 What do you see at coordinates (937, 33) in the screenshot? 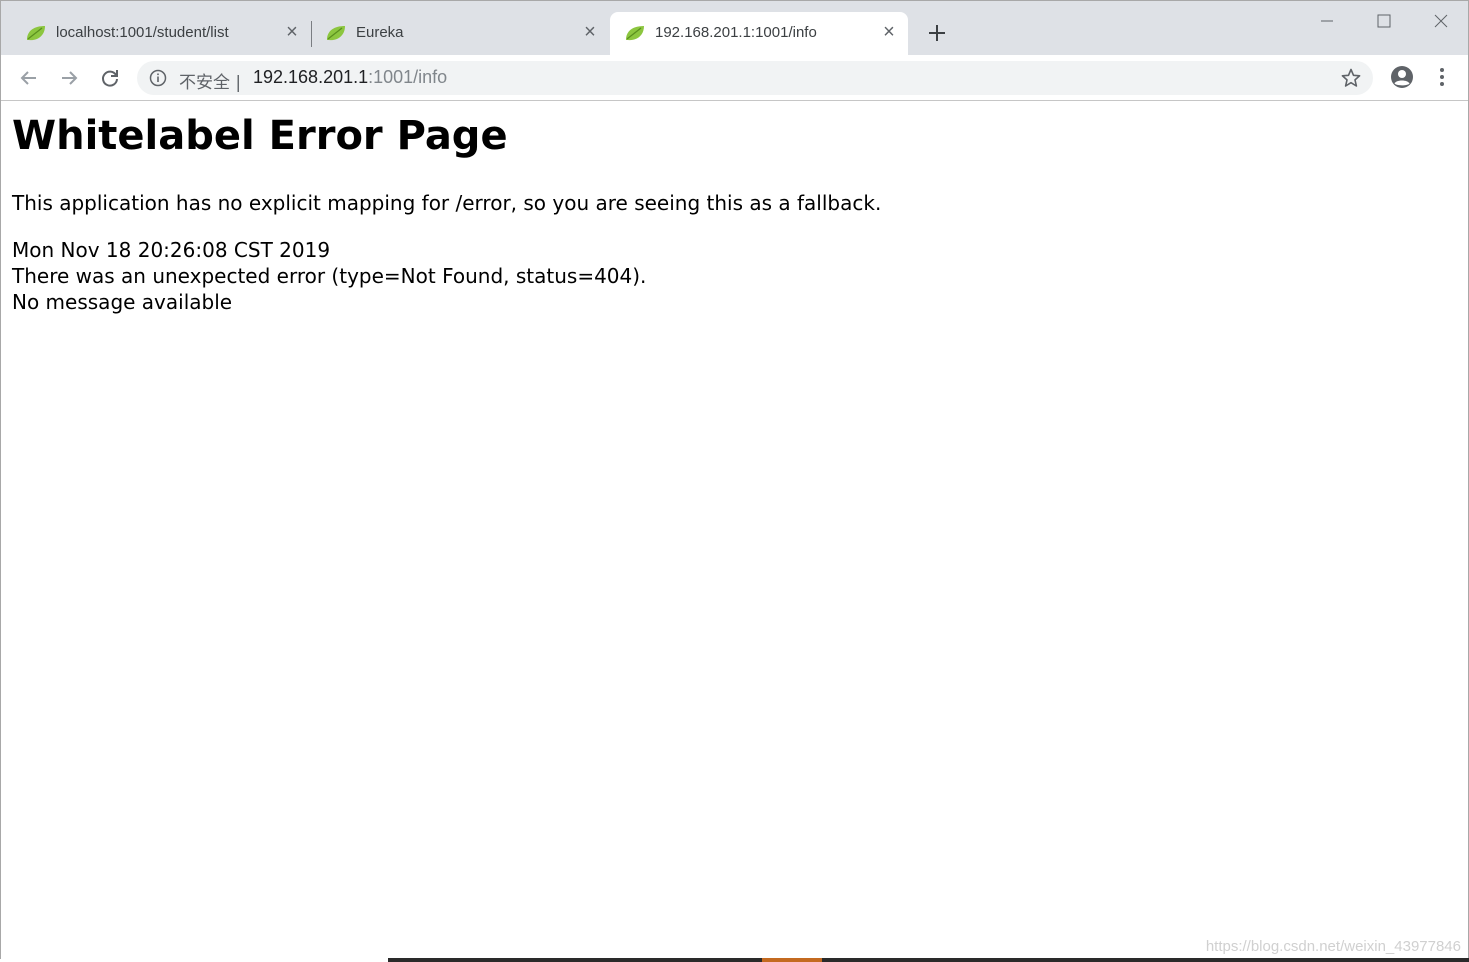
I see `new-tab-plus-icon` at bounding box center [937, 33].